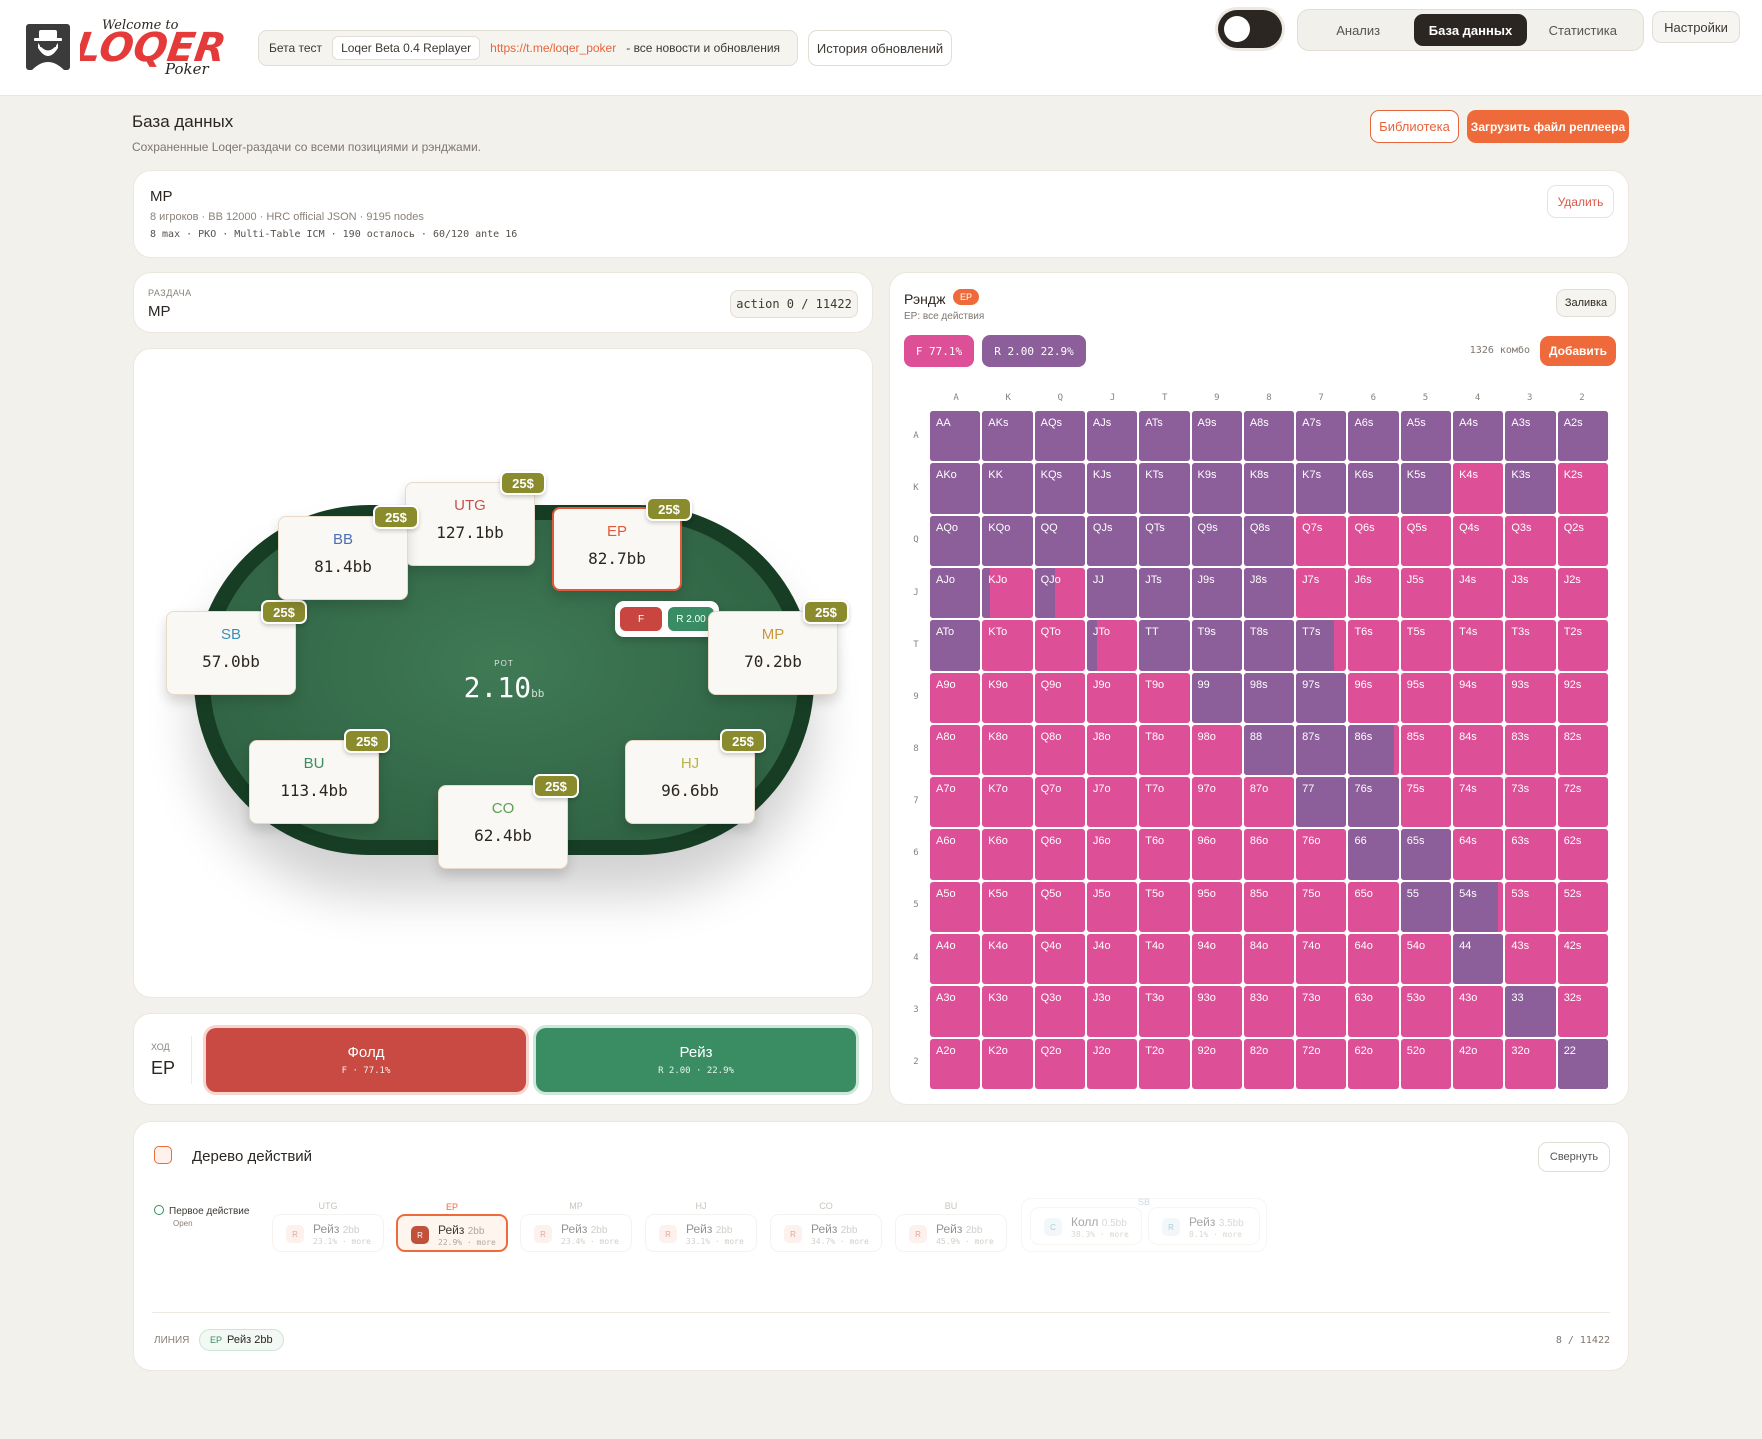 The image size is (1762, 1439). Describe the element at coordinates (1478, 1011) in the screenshot. I see `range-cell-43o: 43o` at that location.